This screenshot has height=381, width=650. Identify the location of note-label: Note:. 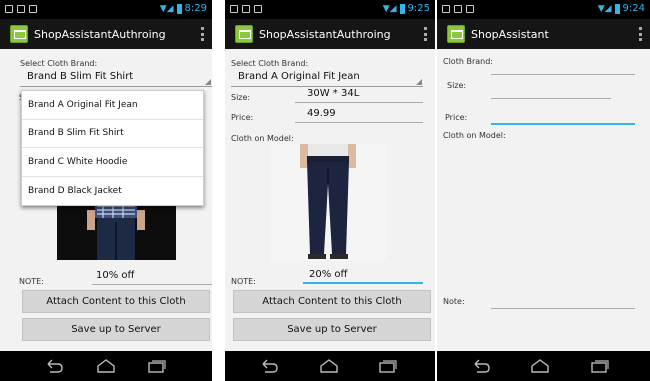
(454, 301).